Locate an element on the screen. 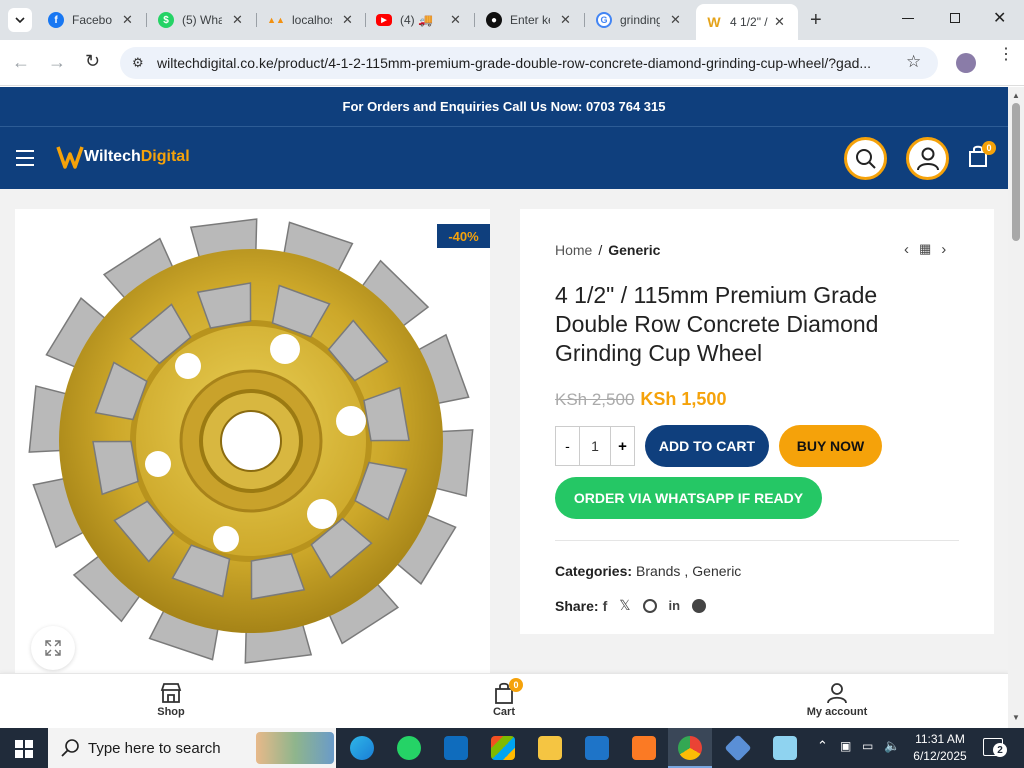 The image size is (1024, 768). facebook-icon: f is located at coordinates (56, 20).